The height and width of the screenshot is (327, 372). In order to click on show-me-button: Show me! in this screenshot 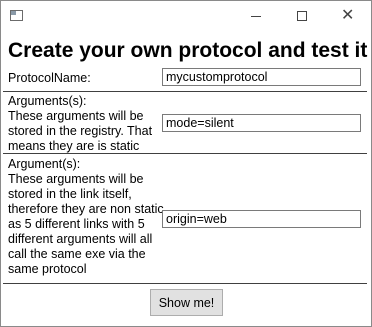, I will do `click(186, 302)`.